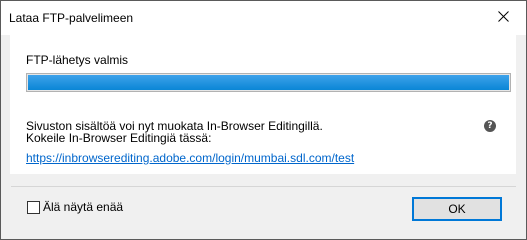  I want to click on dont-show-again-label: Älä näytä enää, so click(83, 207).